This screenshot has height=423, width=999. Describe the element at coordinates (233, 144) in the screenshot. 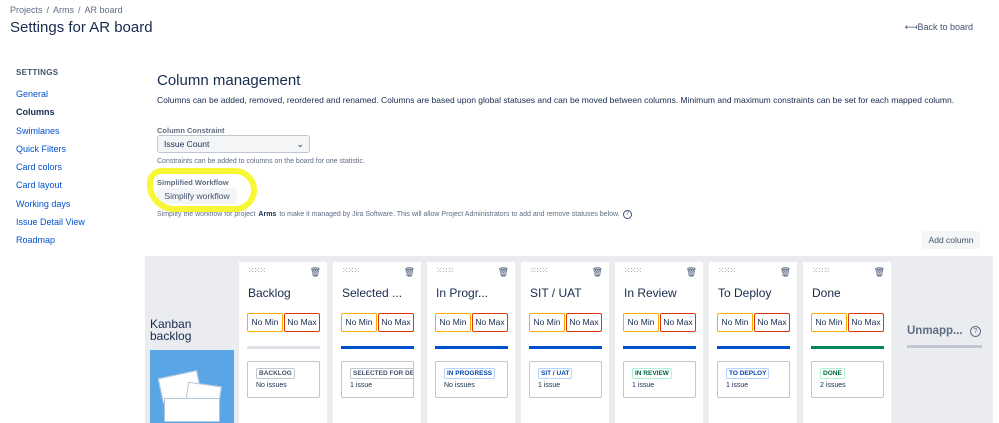

I see `column-constraint-select: Issue Count ⌄` at that location.